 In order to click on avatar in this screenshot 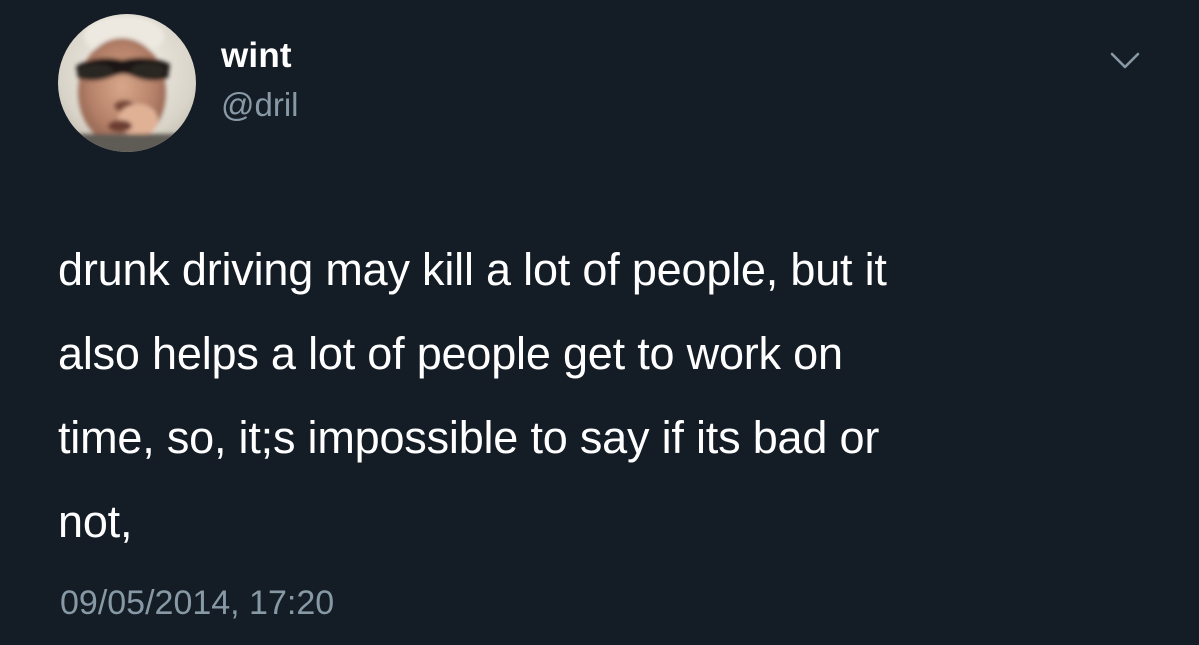, I will do `click(127, 83)`.